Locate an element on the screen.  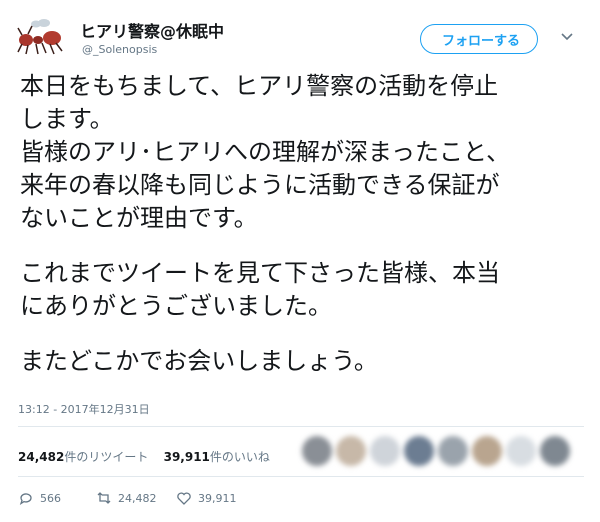
tweet-line: します。 is located at coordinates (67, 119).